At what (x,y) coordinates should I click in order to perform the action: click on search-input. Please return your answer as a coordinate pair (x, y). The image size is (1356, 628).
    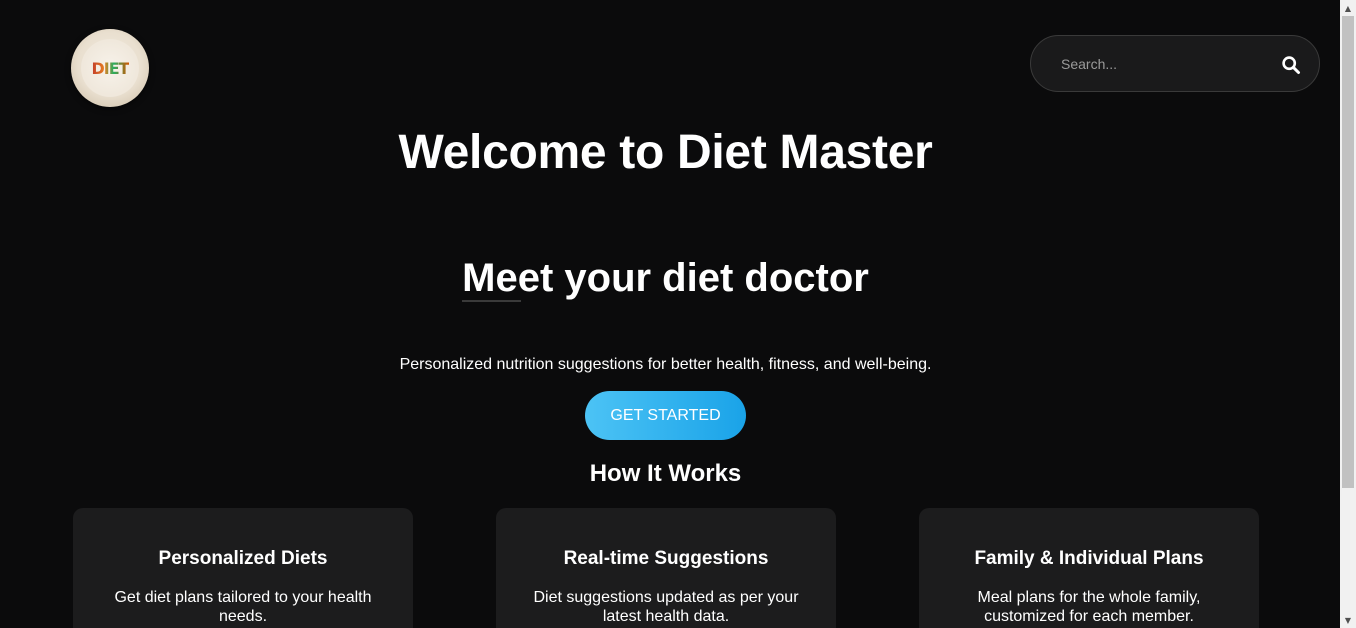
    Looking at the image, I should click on (1161, 64).